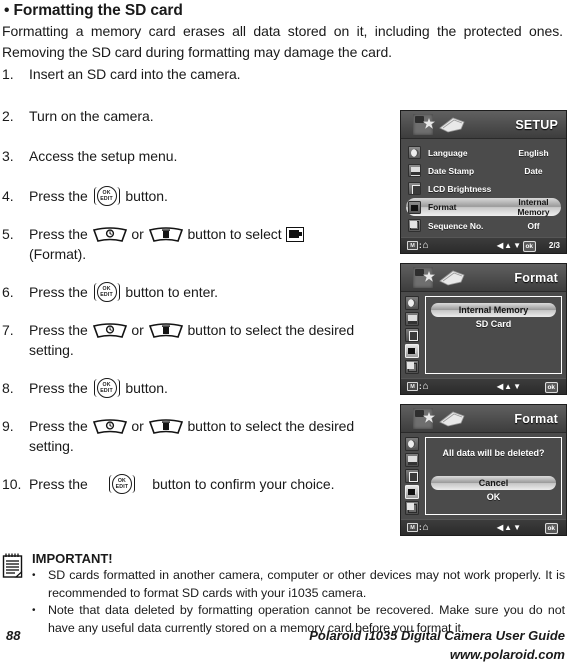 Image resolution: width=567 pixels, height=668 pixels. I want to click on option-cancel: Cancel, so click(493, 483).